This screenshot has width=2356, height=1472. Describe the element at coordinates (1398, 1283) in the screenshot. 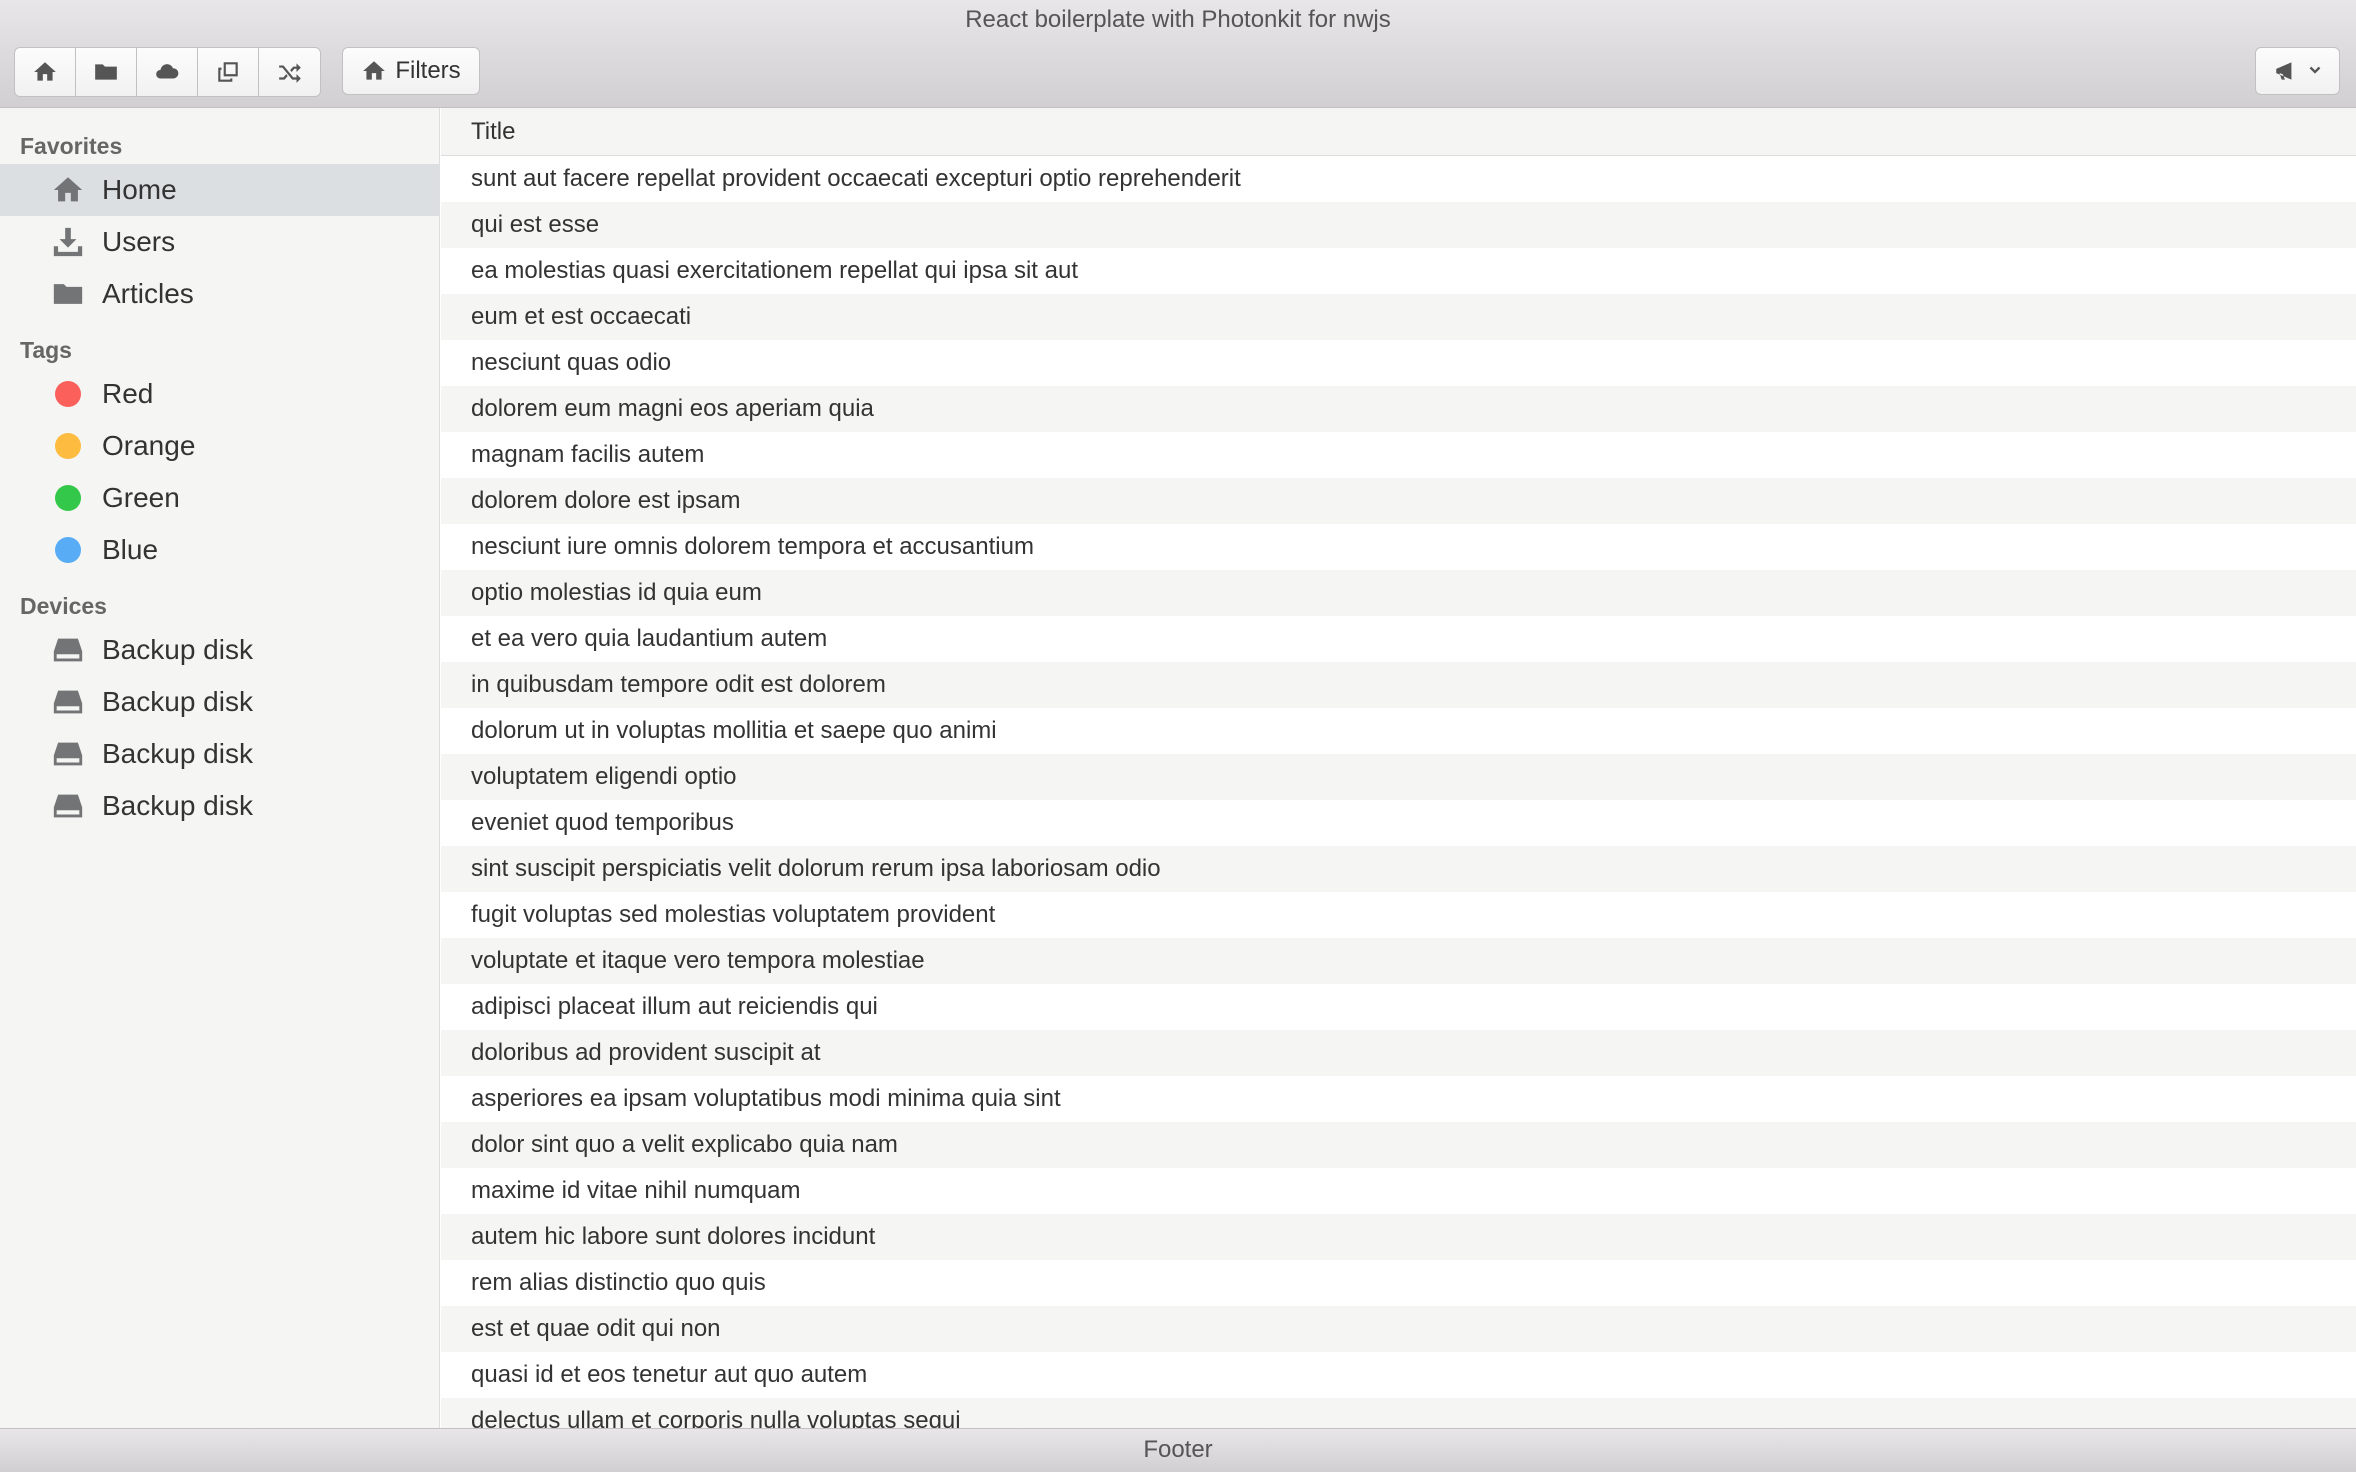

I see `table-row: rem alias distinctio quo quis` at that location.